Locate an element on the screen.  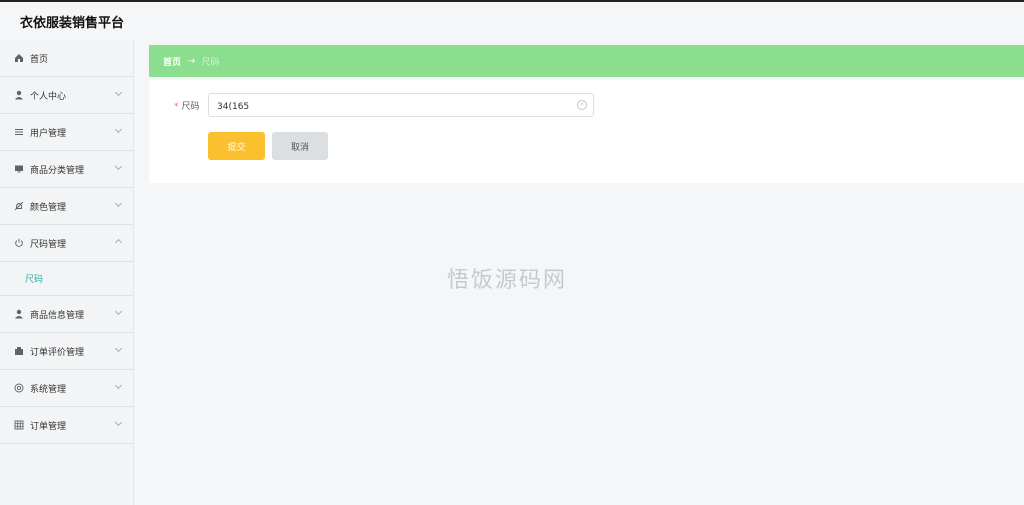
sidebar-item-label: 商品信息管理 is located at coordinates (57, 315).